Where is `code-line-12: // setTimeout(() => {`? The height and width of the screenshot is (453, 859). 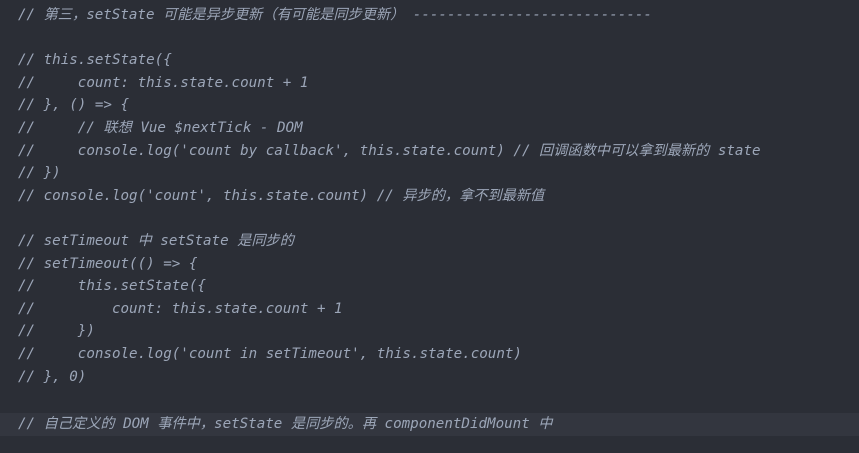 code-line-12: // setTimeout(() => { is located at coordinates (429, 264).